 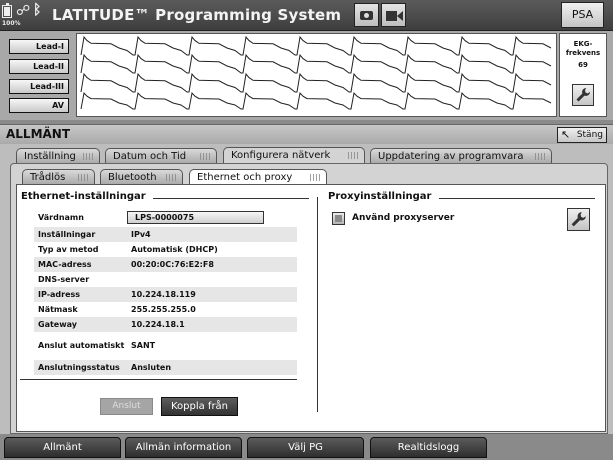 I want to click on system-status-icons: ☍ ᛒ 100%, so click(x=24, y=16).